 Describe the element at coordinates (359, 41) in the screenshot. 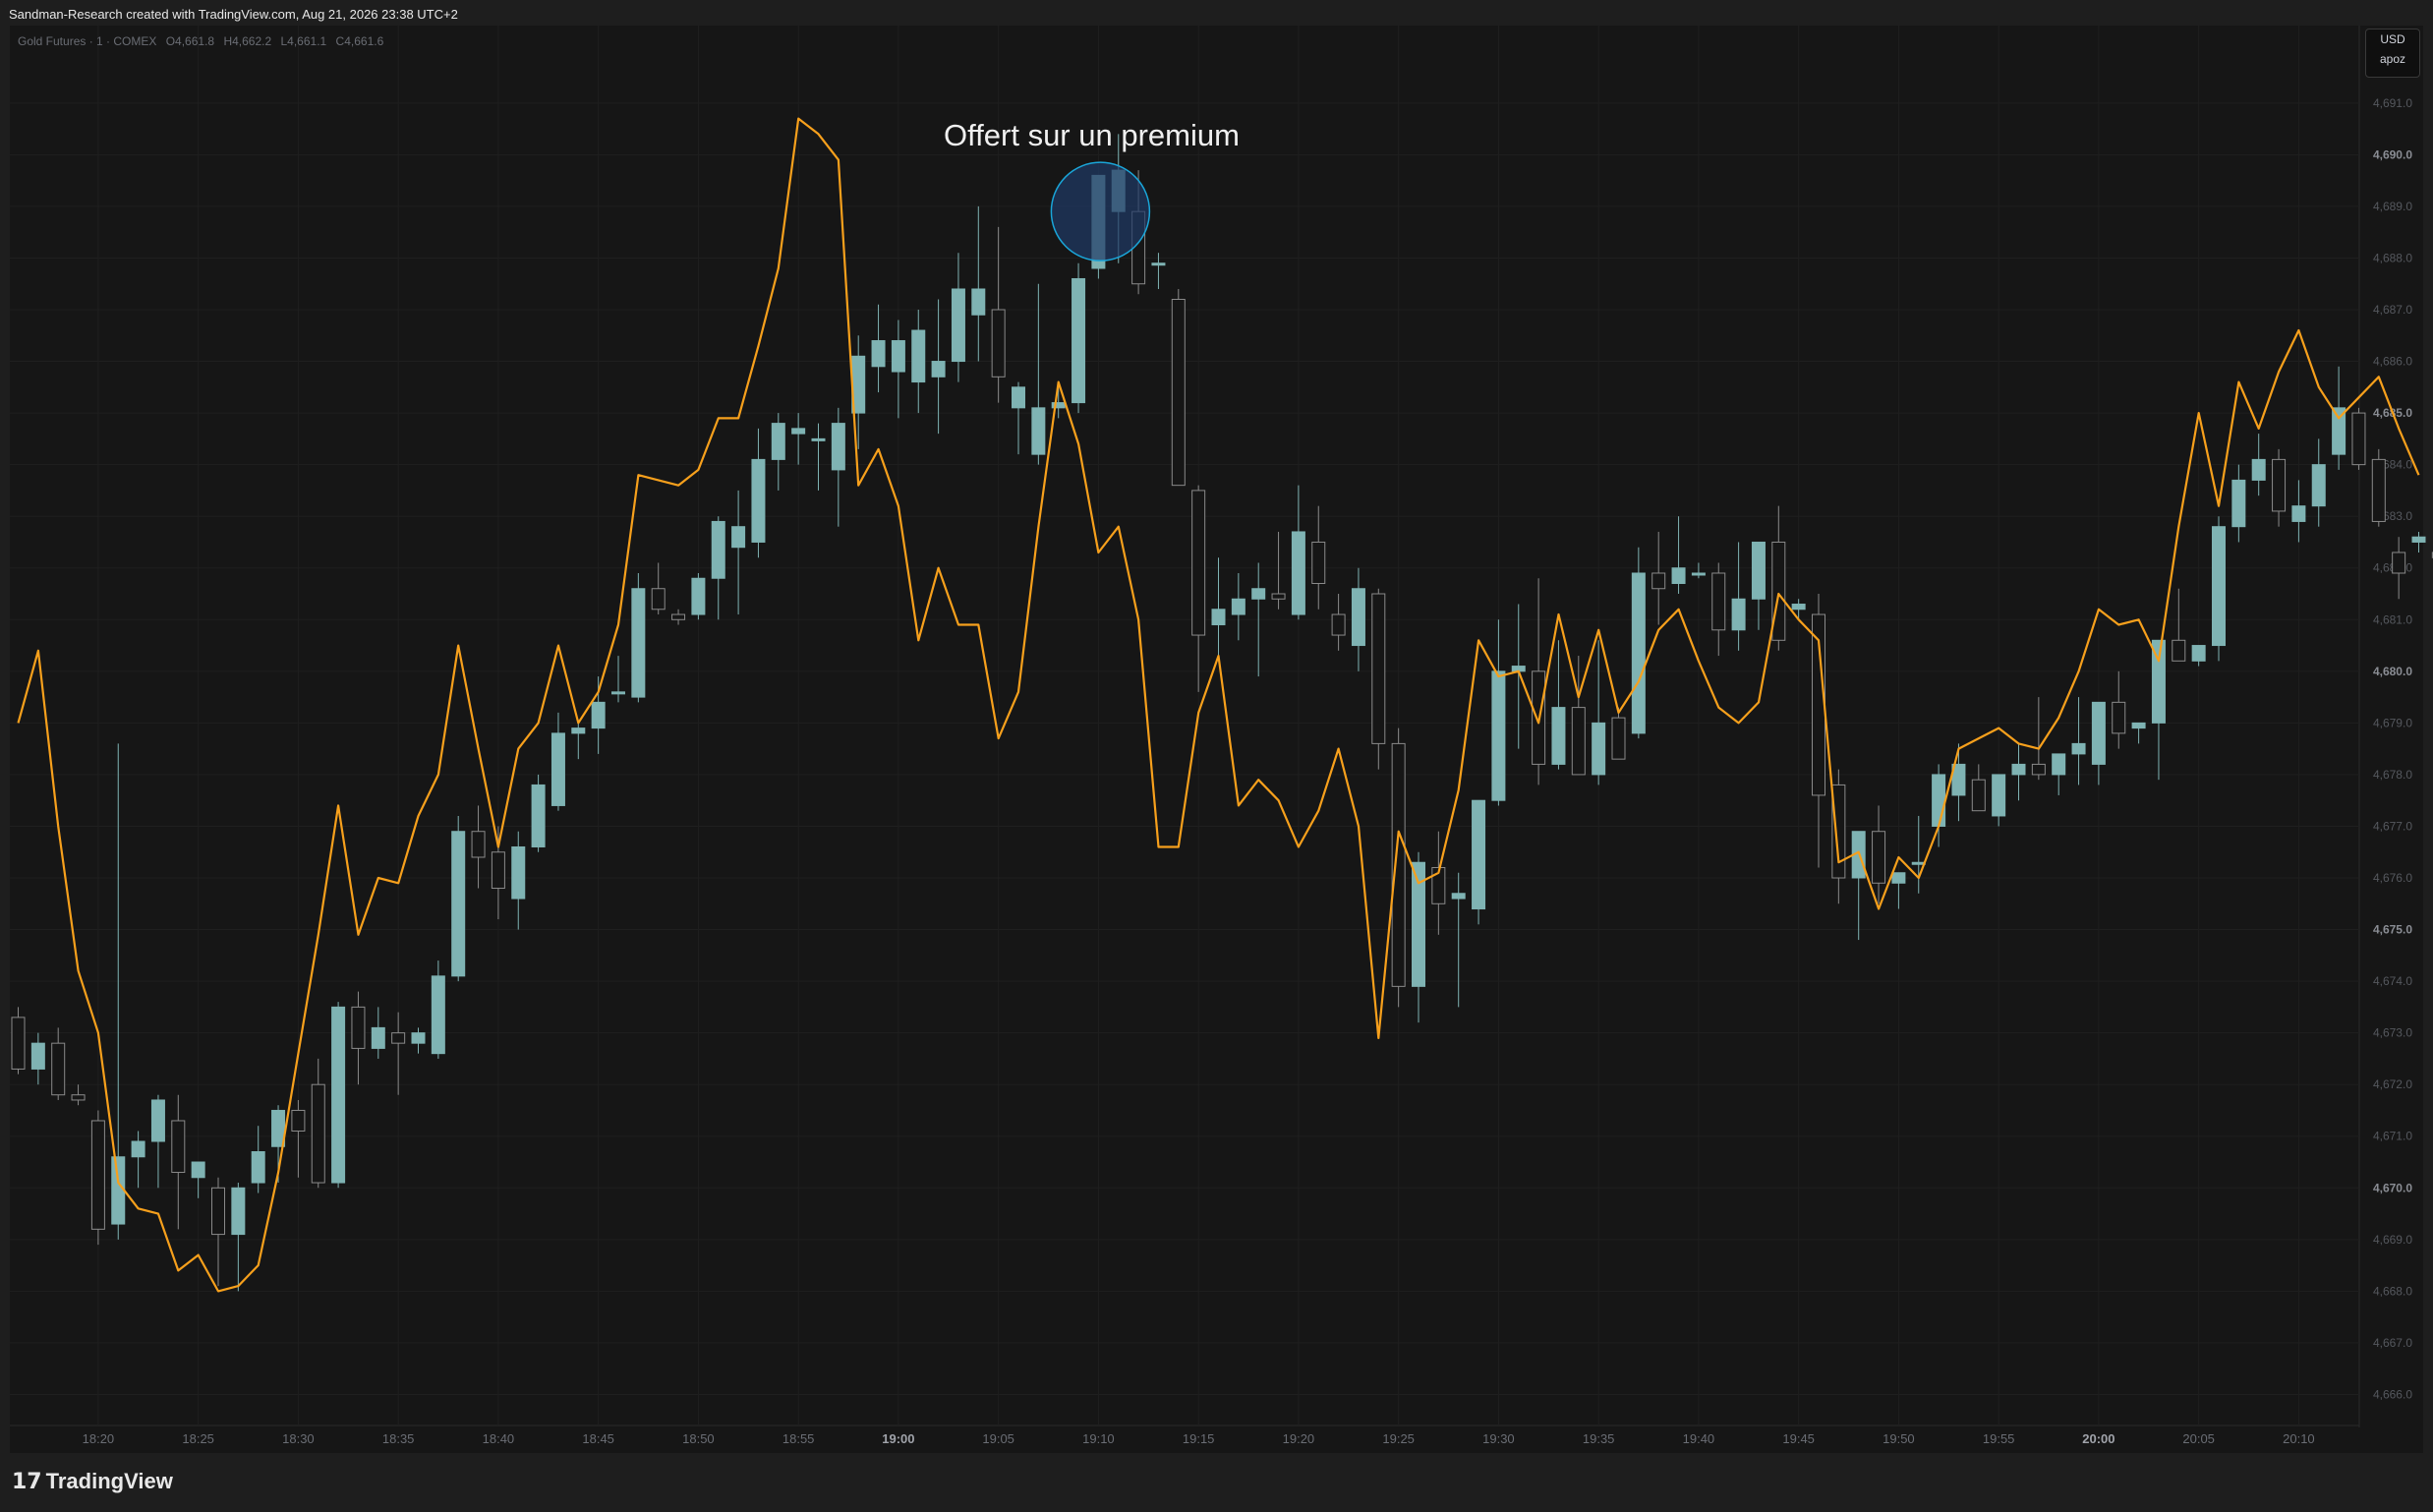

I see `legend-close: C4,661.6` at that location.